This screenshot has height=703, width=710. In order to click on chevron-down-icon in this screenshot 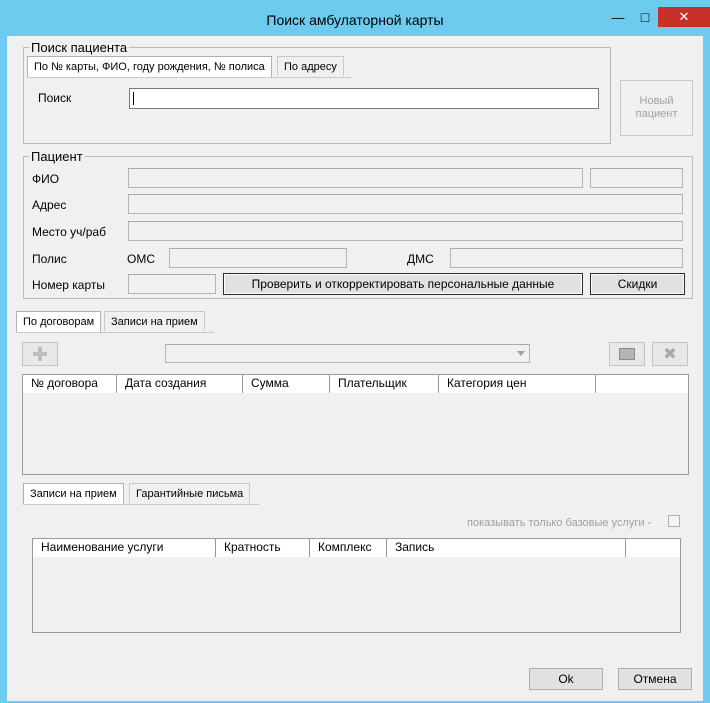, I will do `click(521, 353)`.